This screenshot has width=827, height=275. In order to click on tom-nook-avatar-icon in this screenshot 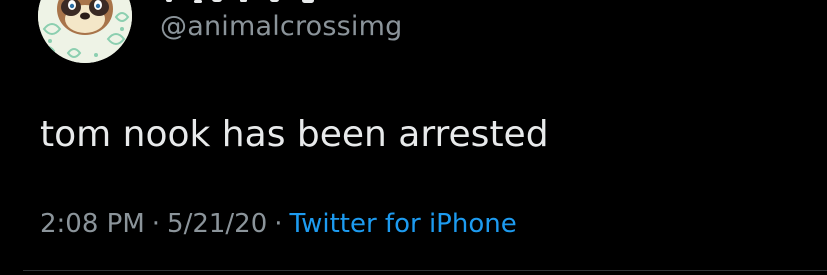, I will do `click(85, 31)`.